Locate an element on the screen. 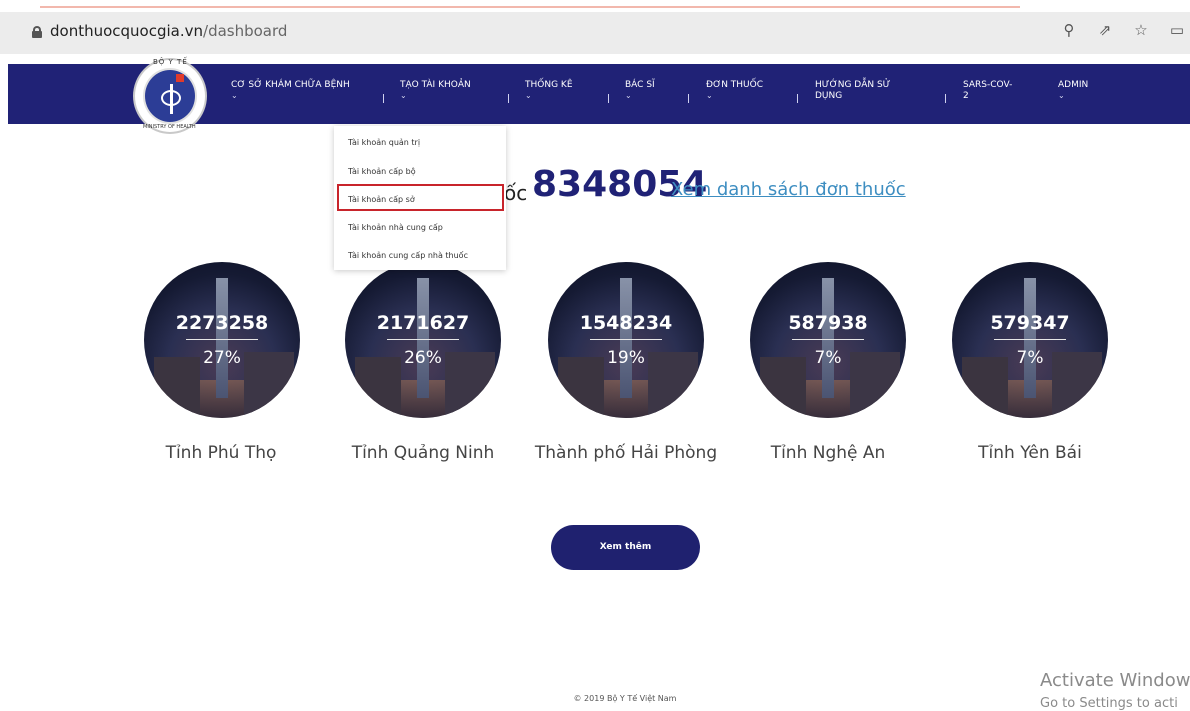  windows-activation-title: Activate Window is located at coordinates (1115, 680).